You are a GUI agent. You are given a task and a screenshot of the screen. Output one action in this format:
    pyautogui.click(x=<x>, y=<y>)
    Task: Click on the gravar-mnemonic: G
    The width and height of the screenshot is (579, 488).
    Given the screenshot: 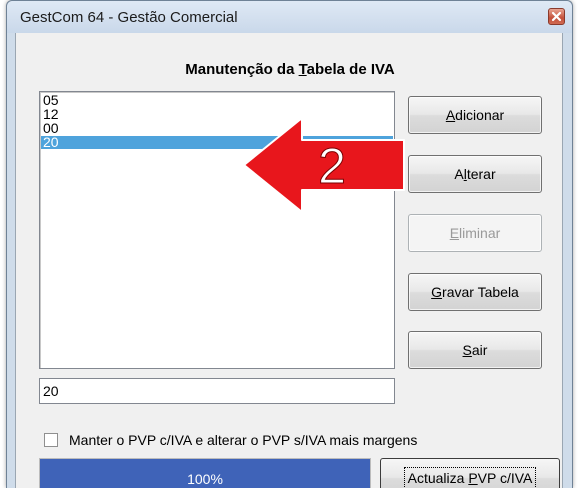 What is the action you would take?
    pyautogui.click(x=437, y=292)
    